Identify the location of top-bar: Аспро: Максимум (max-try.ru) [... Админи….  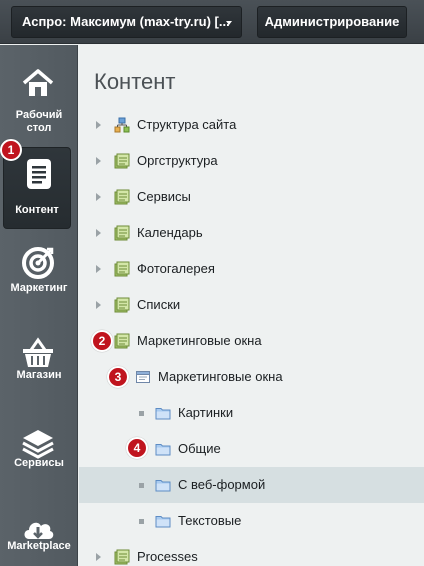
(212, 22).